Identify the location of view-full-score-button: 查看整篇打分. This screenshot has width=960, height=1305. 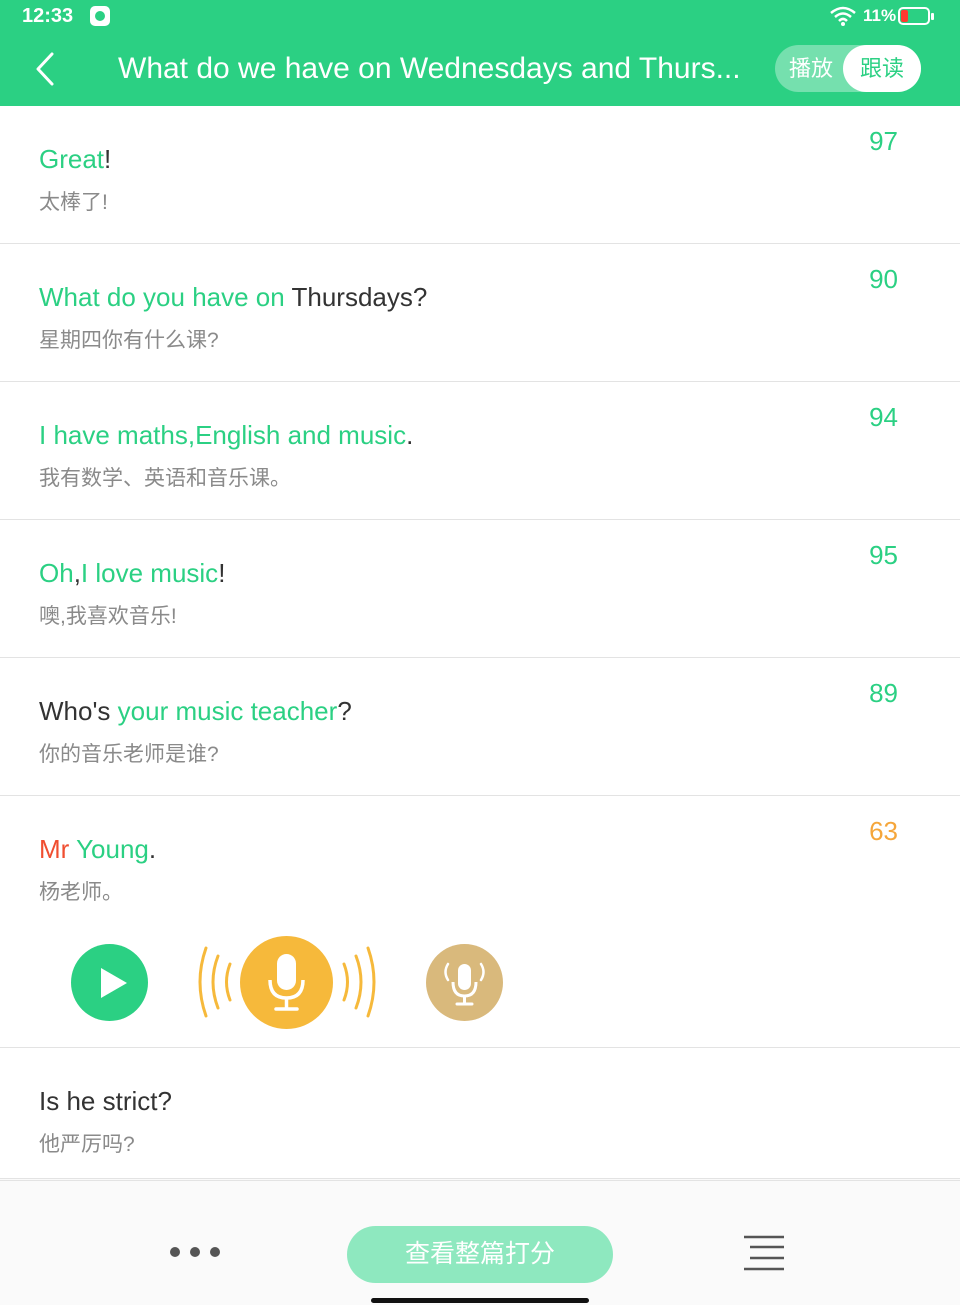
(480, 1254).